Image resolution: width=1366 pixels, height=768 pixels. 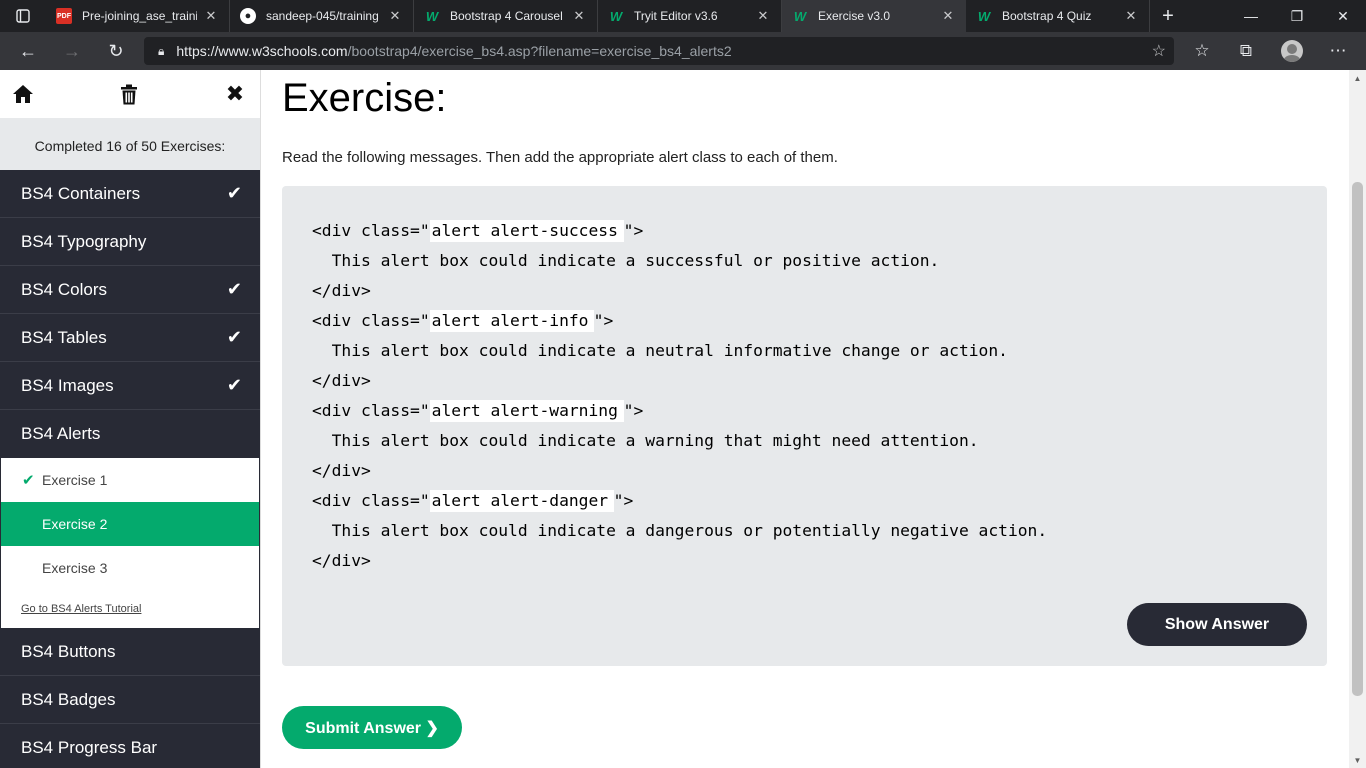 I want to click on new-tab-icon: +, so click(x=1168, y=16).